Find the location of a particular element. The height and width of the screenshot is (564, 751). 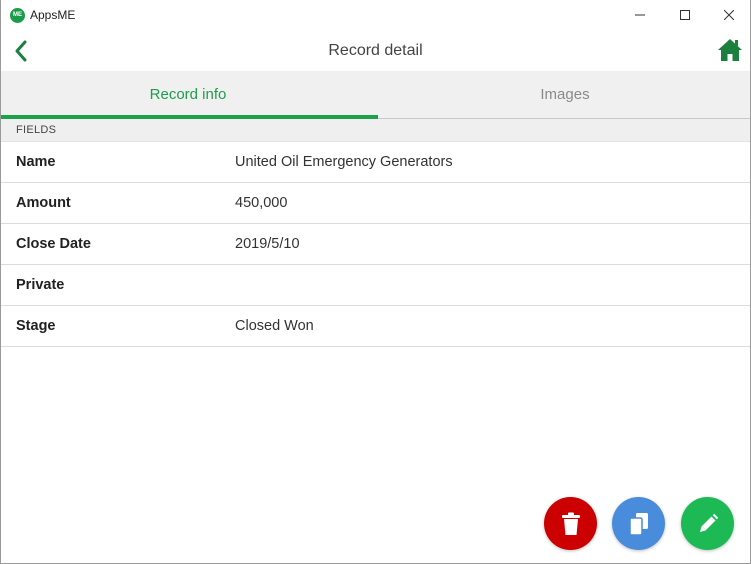

tab-record-info: Record info is located at coordinates (188, 95).